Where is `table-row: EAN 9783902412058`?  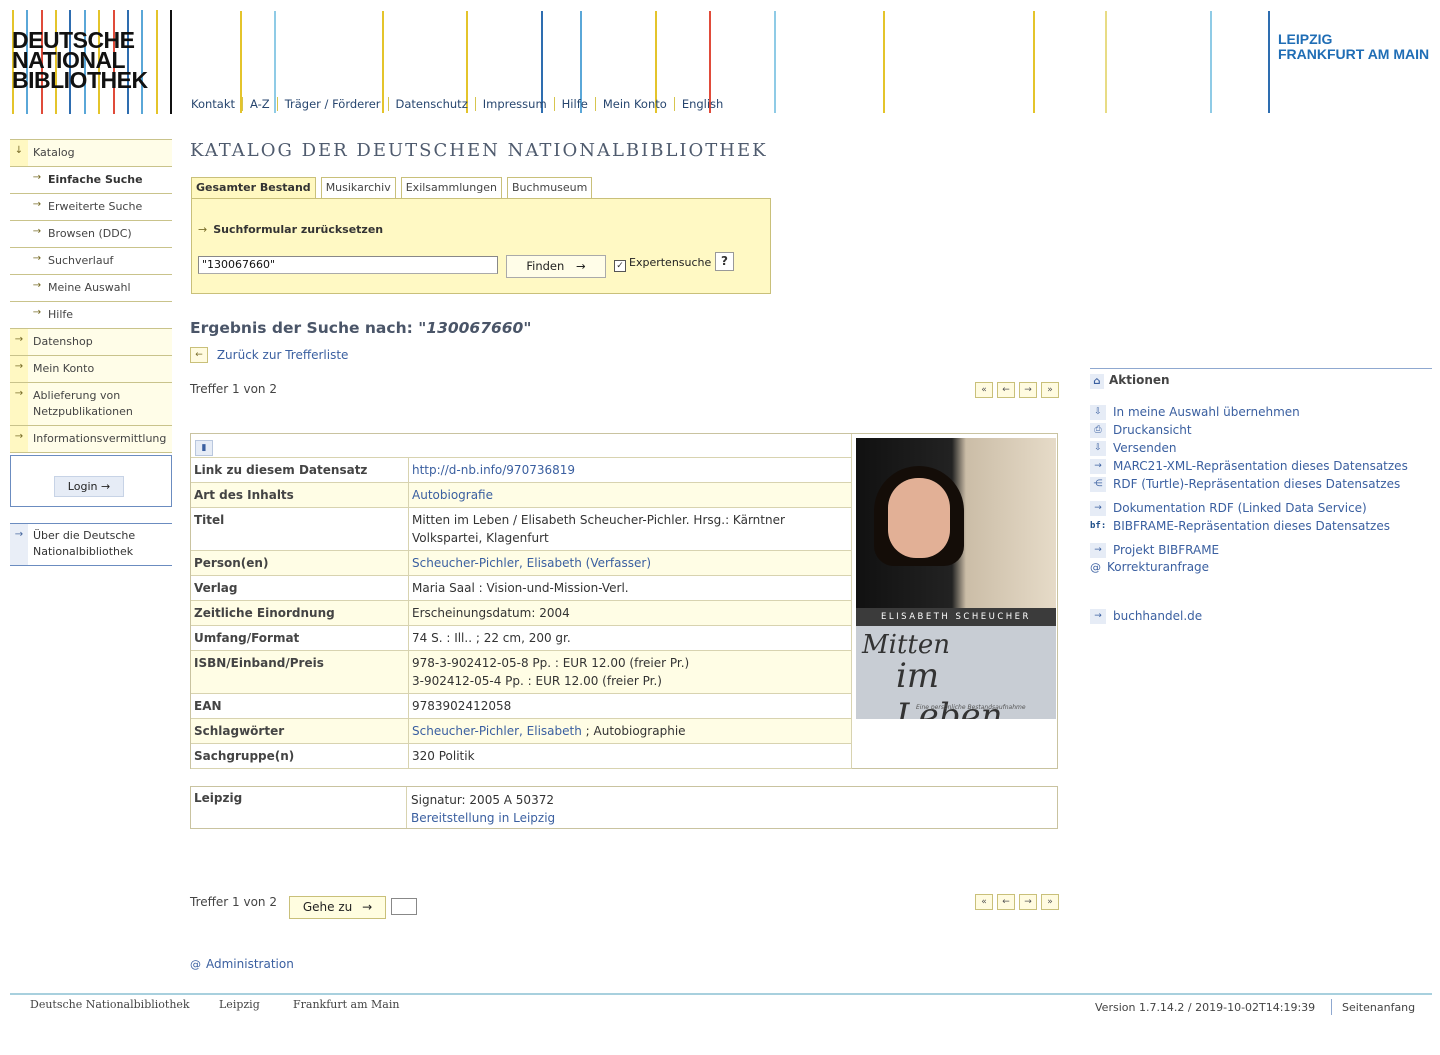
table-row: EAN 9783902412058 is located at coordinates (521, 706).